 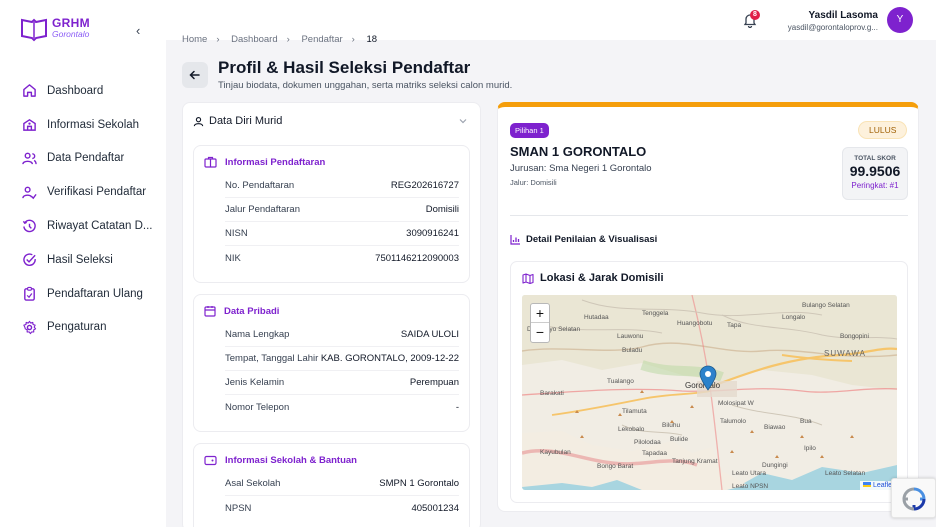 I want to click on svg-text: Pilolodaa, so click(x=647, y=442).